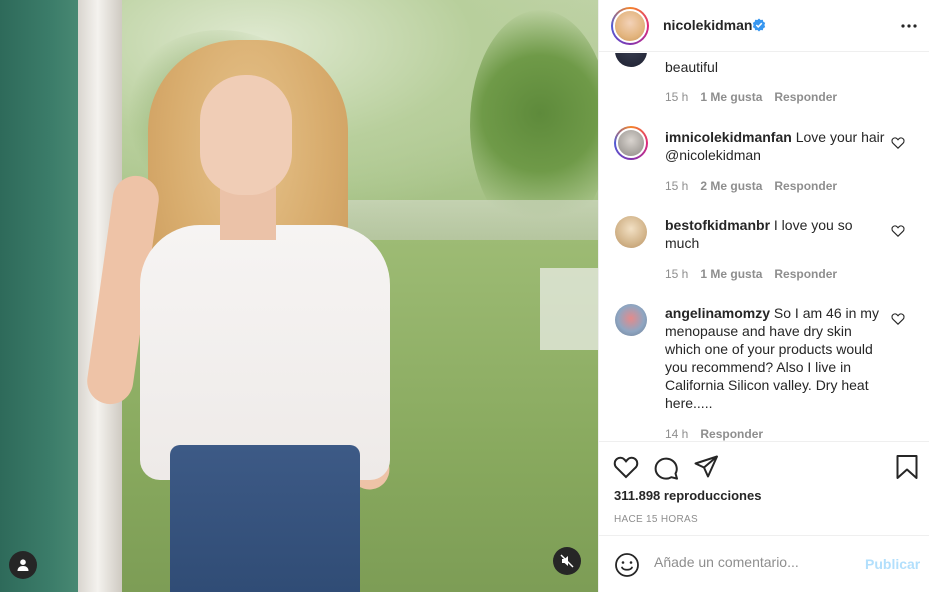 The height and width of the screenshot is (592, 929). Describe the element at coordinates (731, 186) in the screenshot. I see `comment-likes: 2 Me gusta` at that location.